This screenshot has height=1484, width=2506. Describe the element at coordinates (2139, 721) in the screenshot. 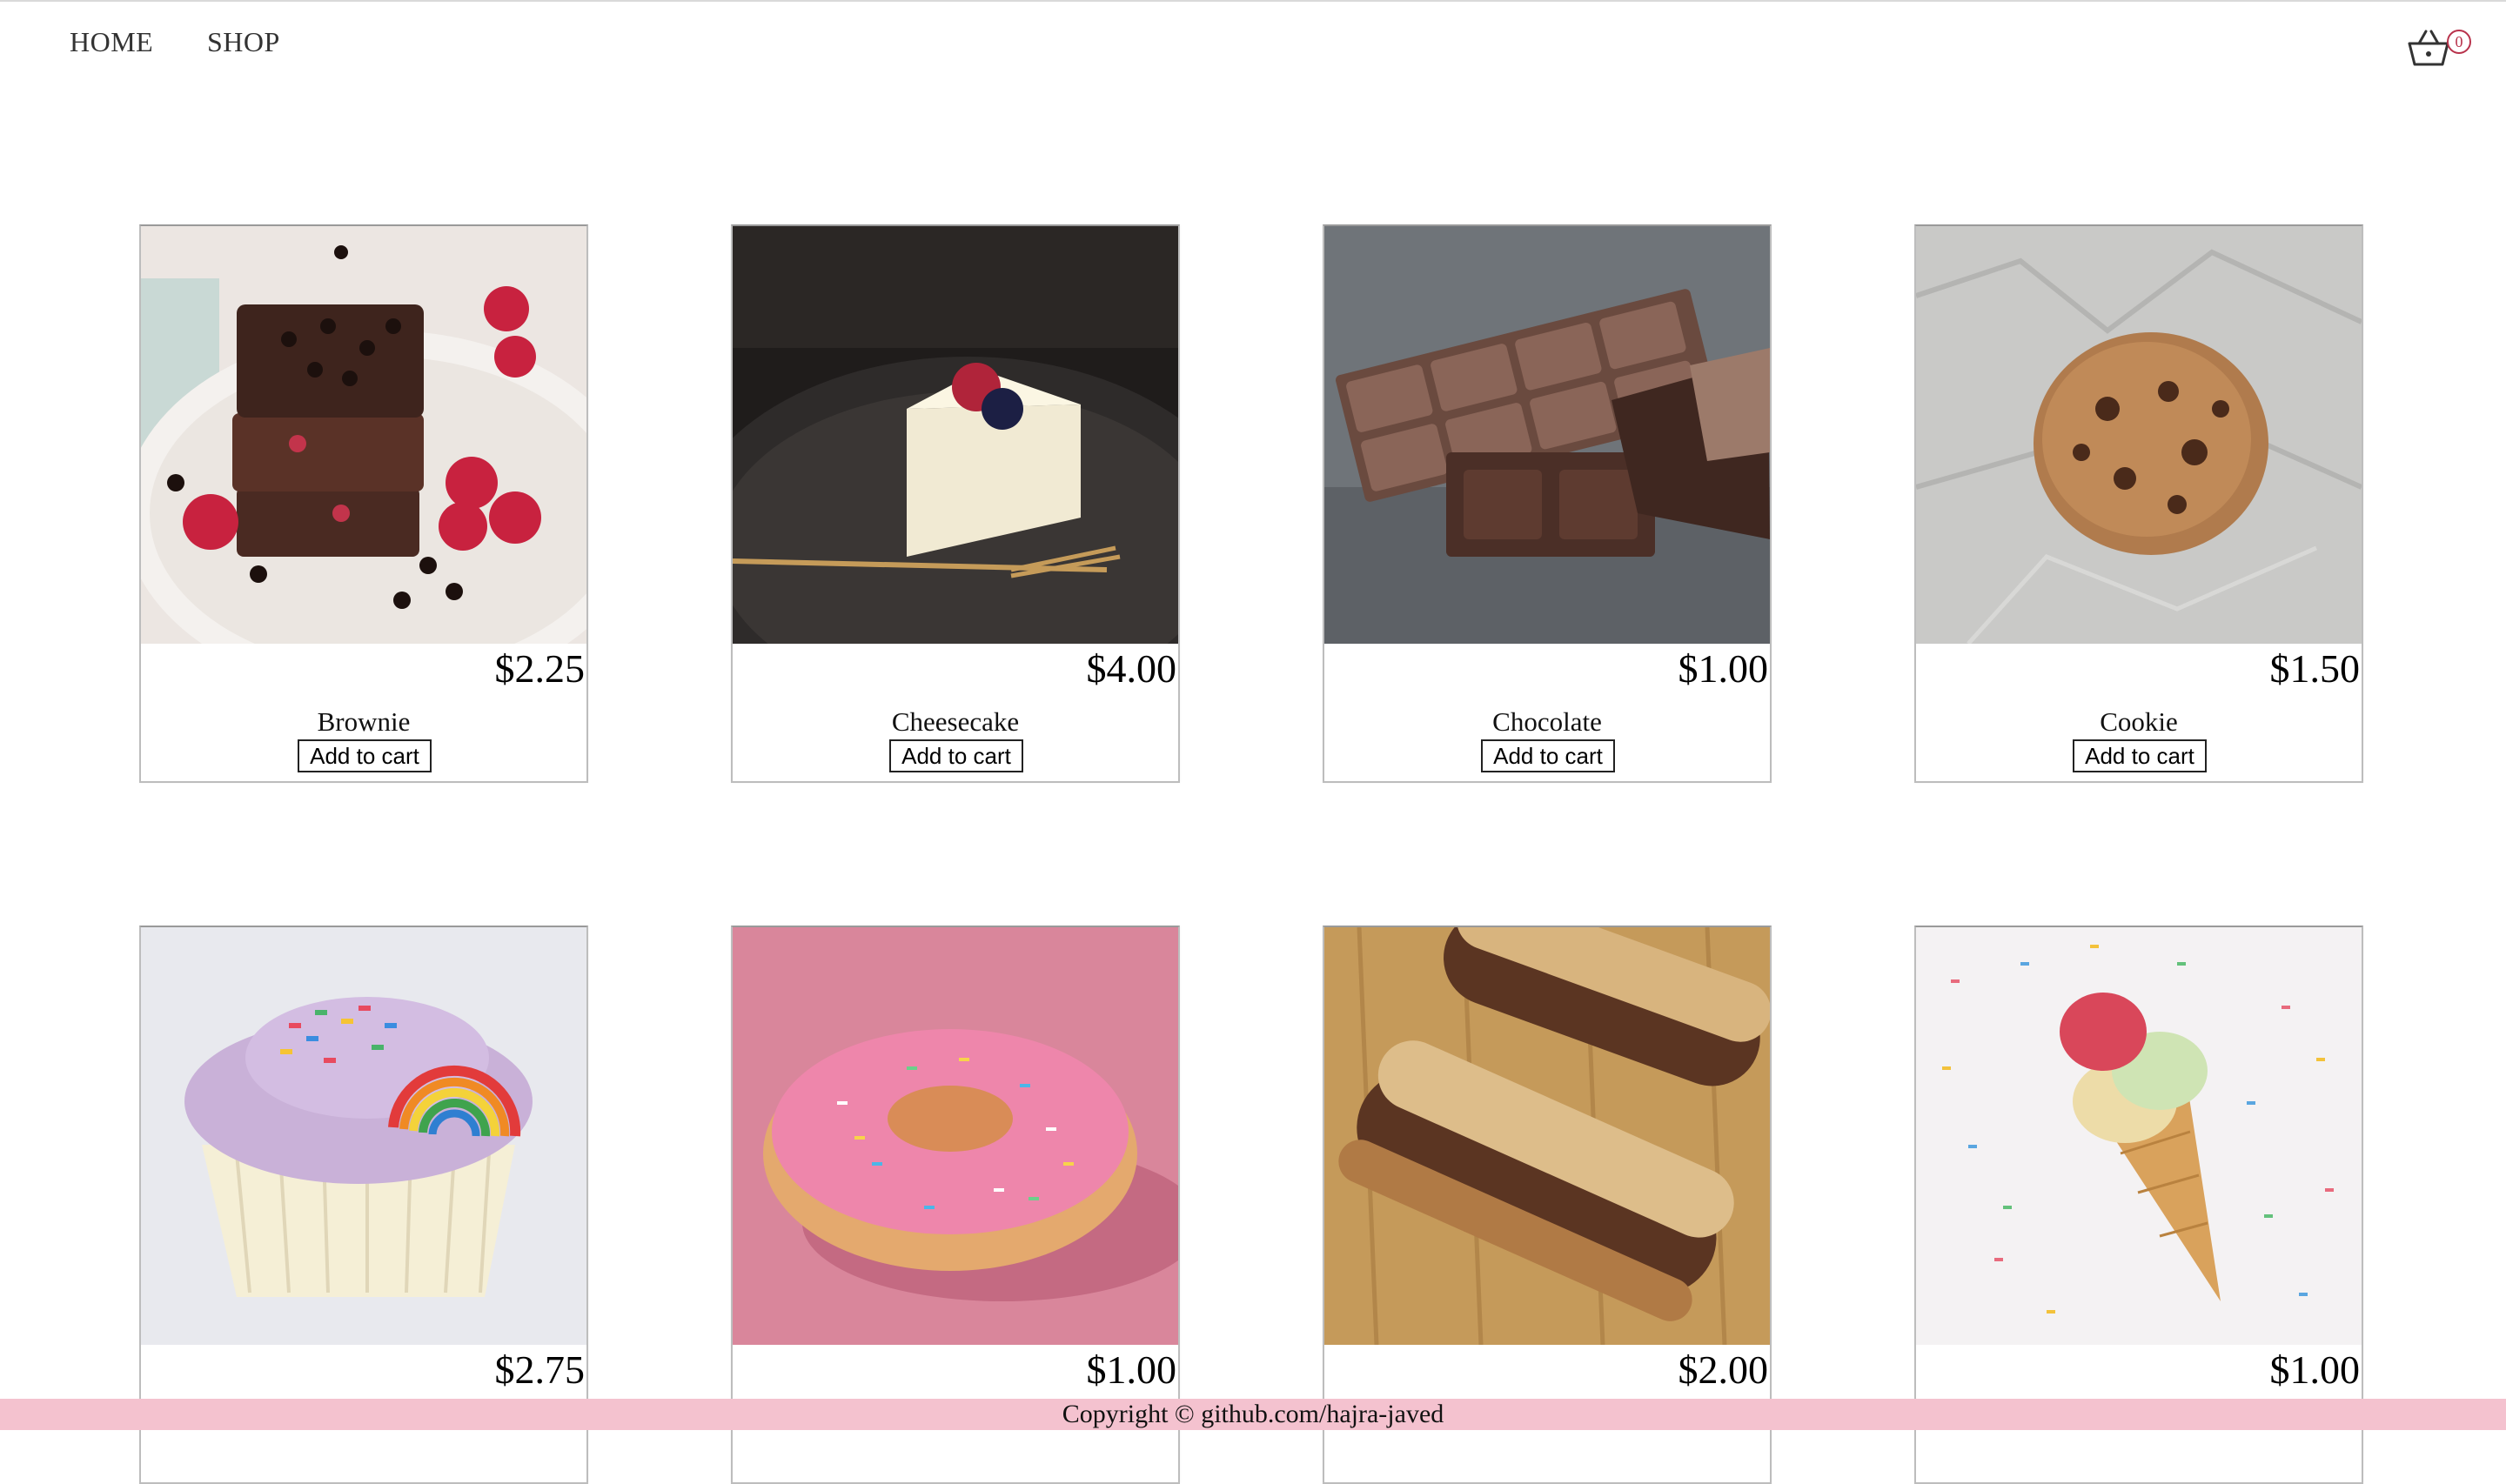

I see `product-name: Cookie` at that location.